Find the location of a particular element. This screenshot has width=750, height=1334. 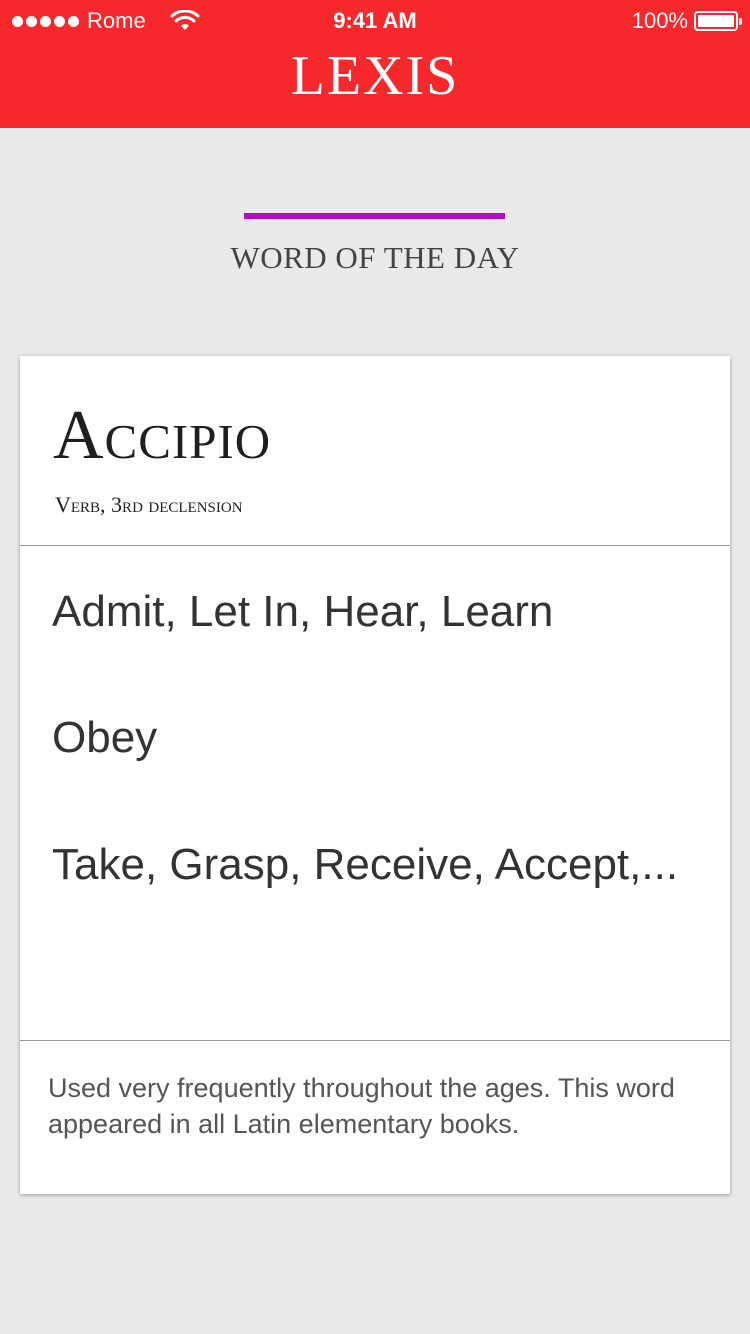

word-type: Verb, 3rd declension is located at coordinates (149, 504).